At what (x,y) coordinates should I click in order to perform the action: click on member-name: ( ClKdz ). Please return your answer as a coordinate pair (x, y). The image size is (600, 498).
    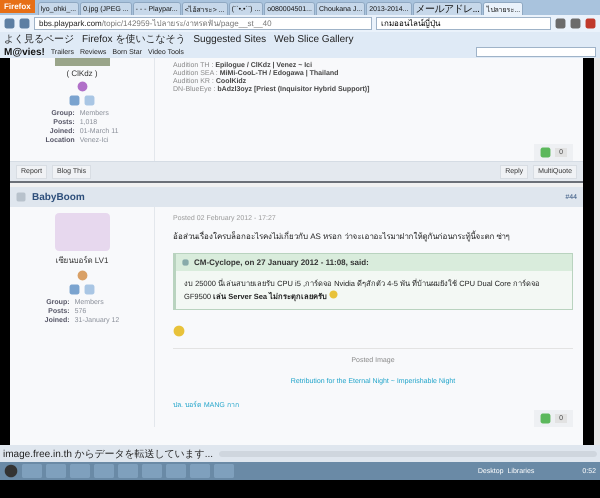
    Looking at the image, I should click on (82, 73).